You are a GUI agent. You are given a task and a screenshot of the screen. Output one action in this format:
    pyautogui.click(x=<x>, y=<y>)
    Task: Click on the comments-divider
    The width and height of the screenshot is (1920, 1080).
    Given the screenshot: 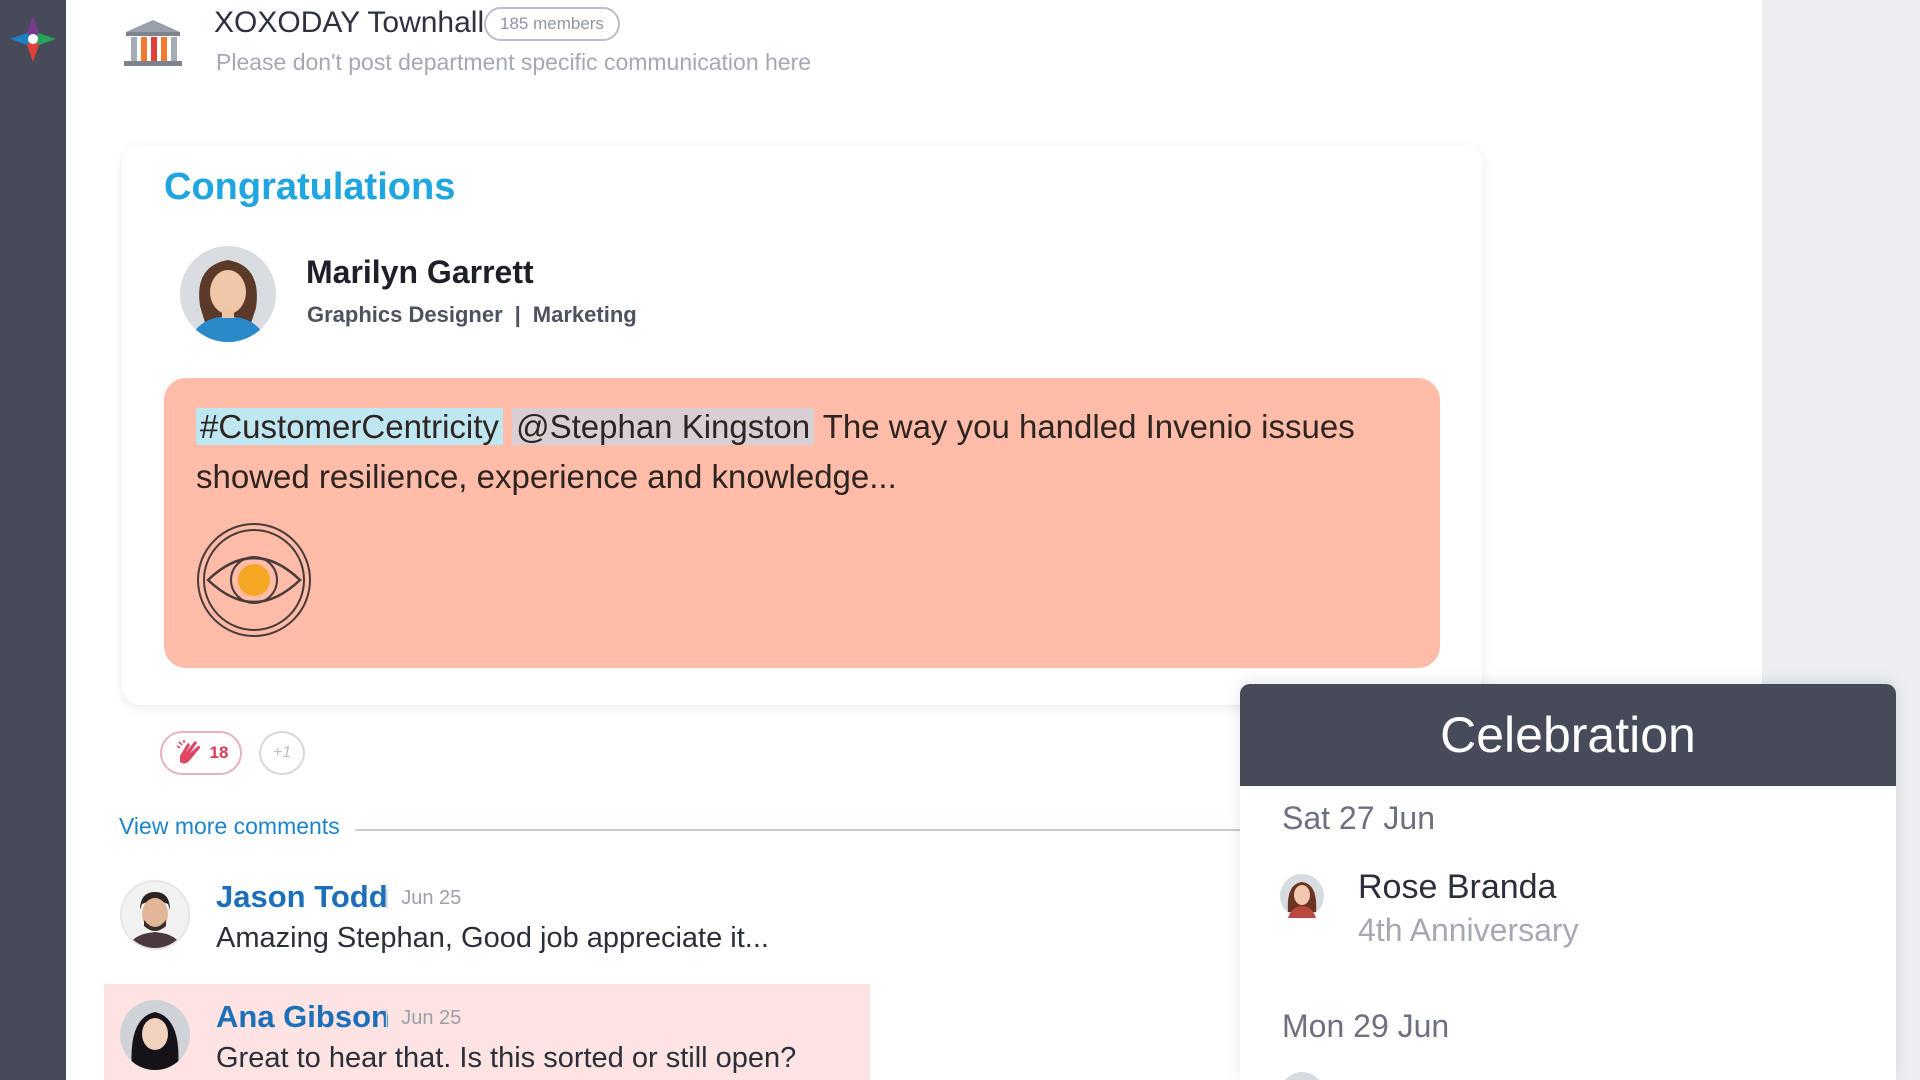 What is the action you would take?
    pyautogui.click(x=800, y=830)
    